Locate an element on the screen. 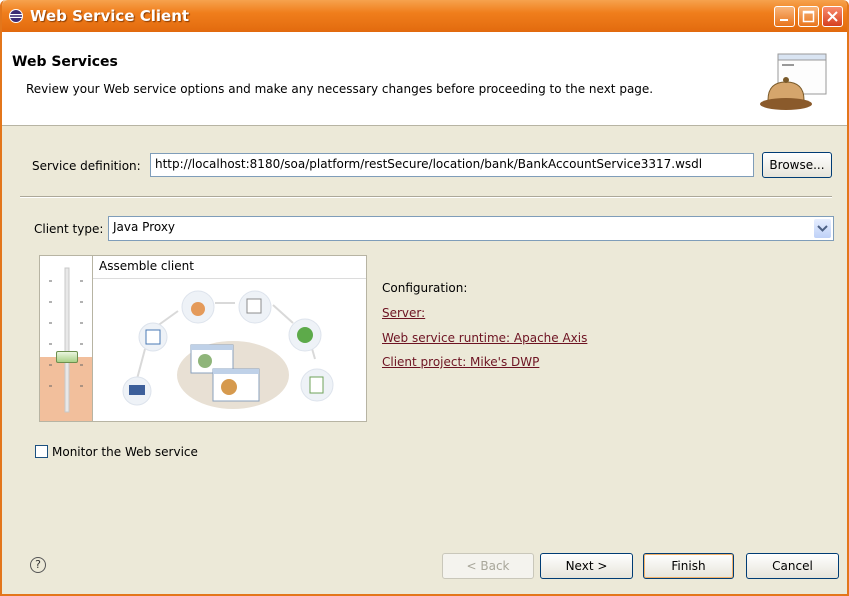 This screenshot has height=596, width=849. slider-thumb is located at coordinates (67, 357).